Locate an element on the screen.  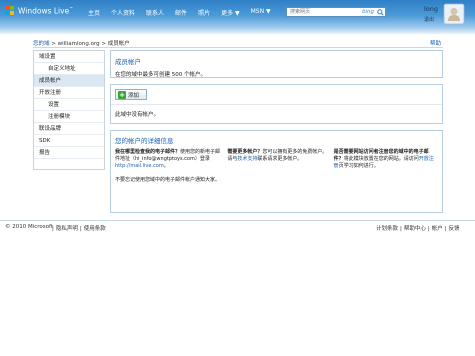
sidebar-item-custom-address: 自定义地址 is located at coordinates (69, 69).